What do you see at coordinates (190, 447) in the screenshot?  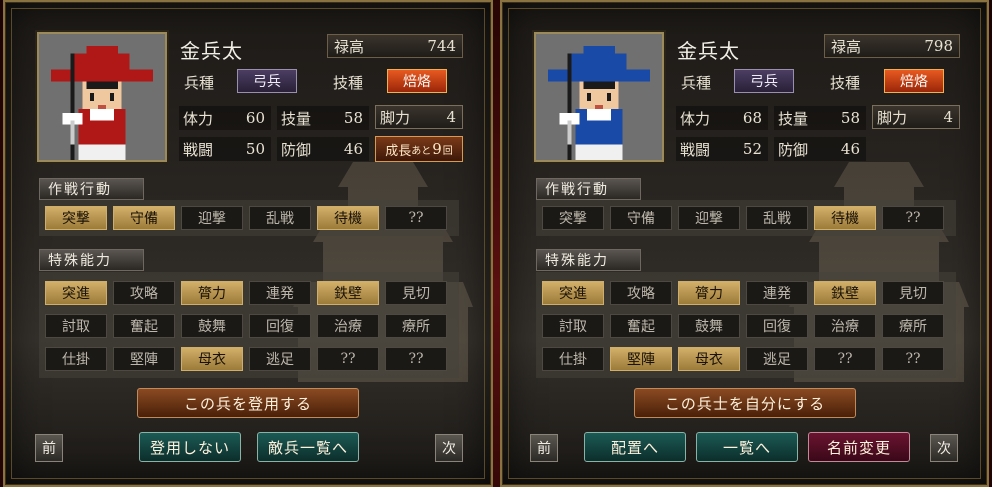 I see `decline-button: 登用しない` at bounding box center [190, 447].